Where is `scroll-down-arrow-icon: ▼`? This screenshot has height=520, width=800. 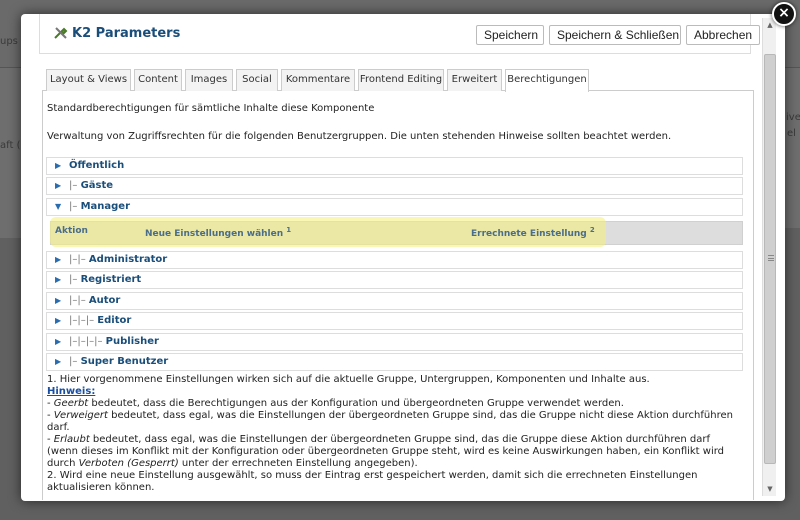
scroll-down-arrow-icon: ▼ is located at coordinates (770, 489).